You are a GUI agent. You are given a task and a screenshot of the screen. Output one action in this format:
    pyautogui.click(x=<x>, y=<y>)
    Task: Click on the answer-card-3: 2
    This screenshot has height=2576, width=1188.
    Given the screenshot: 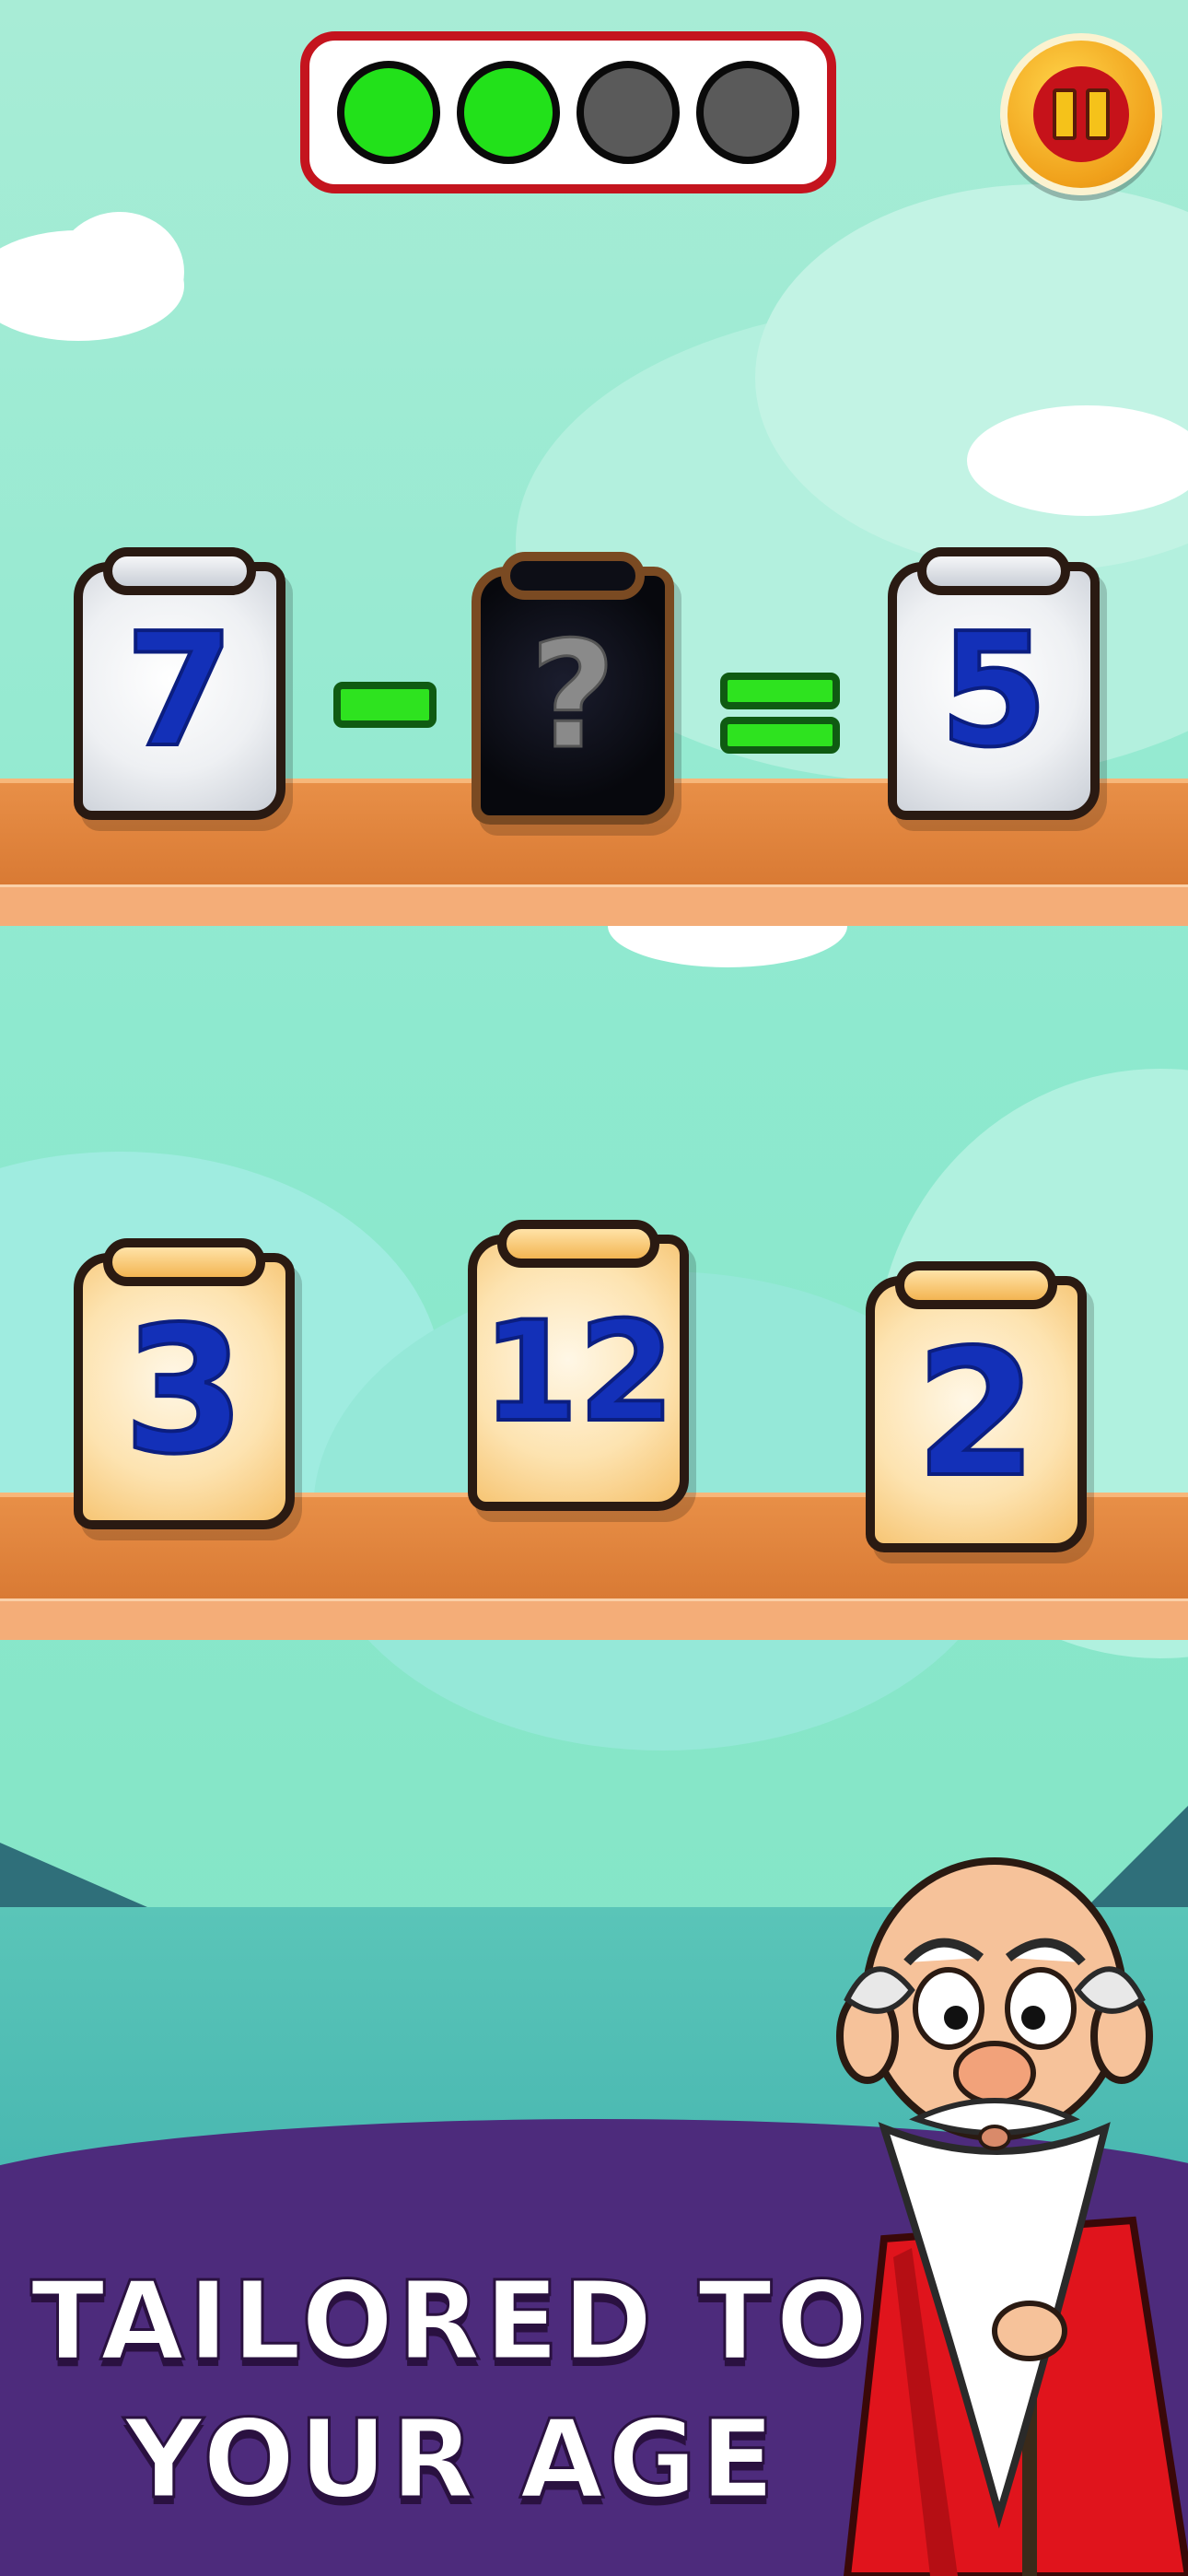 What is the action you would take?
    pyautogui.click(x=976, y=1406)
    